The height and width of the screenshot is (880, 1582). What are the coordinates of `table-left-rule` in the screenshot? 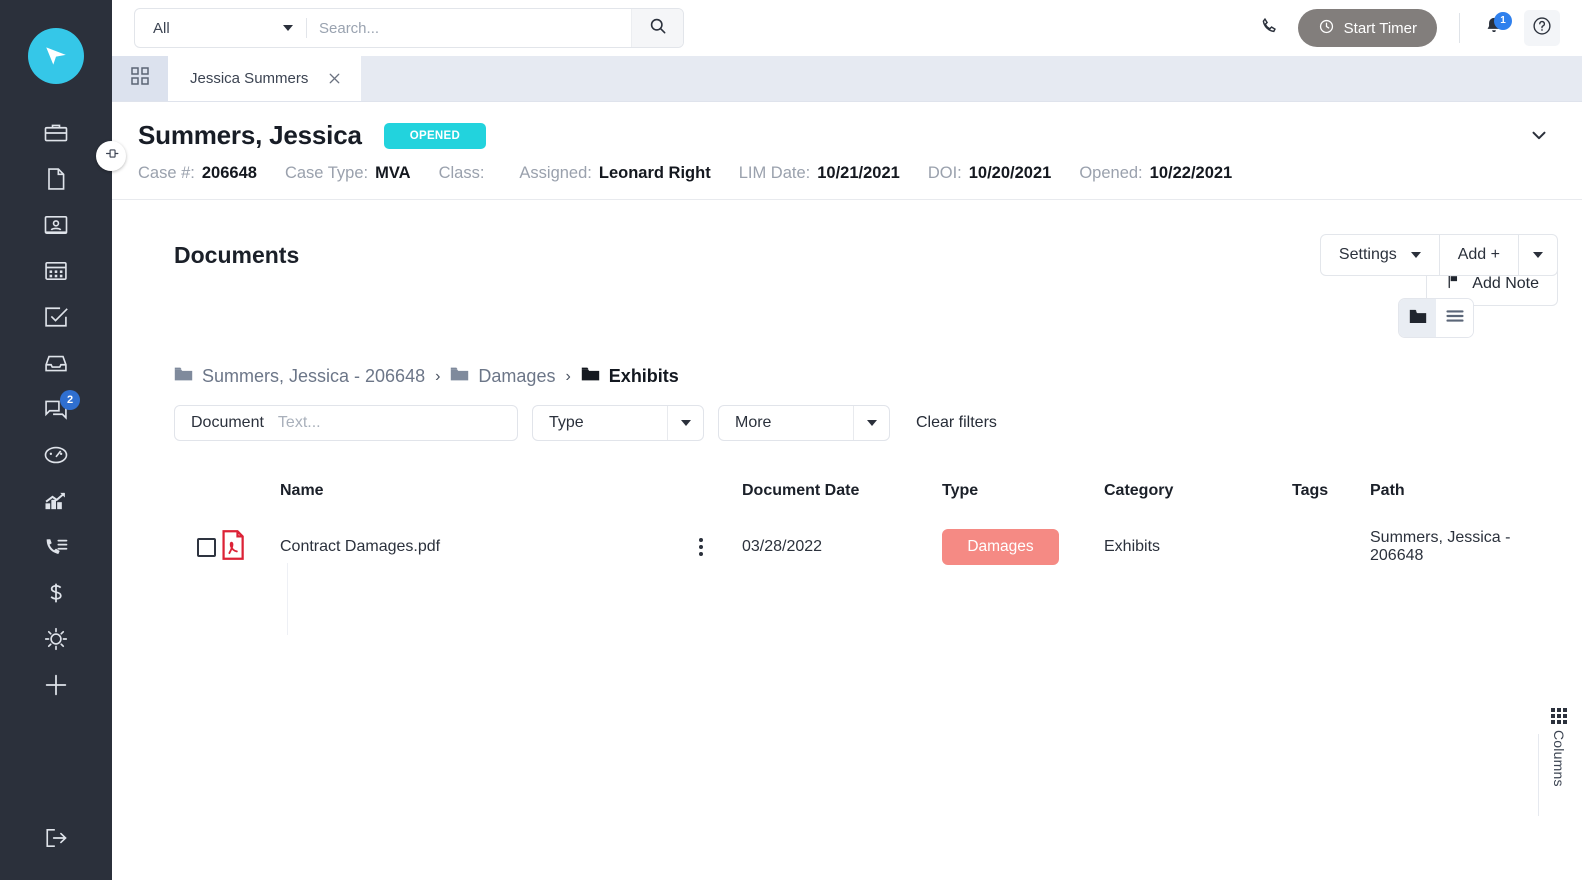 It's located at (287, 599).